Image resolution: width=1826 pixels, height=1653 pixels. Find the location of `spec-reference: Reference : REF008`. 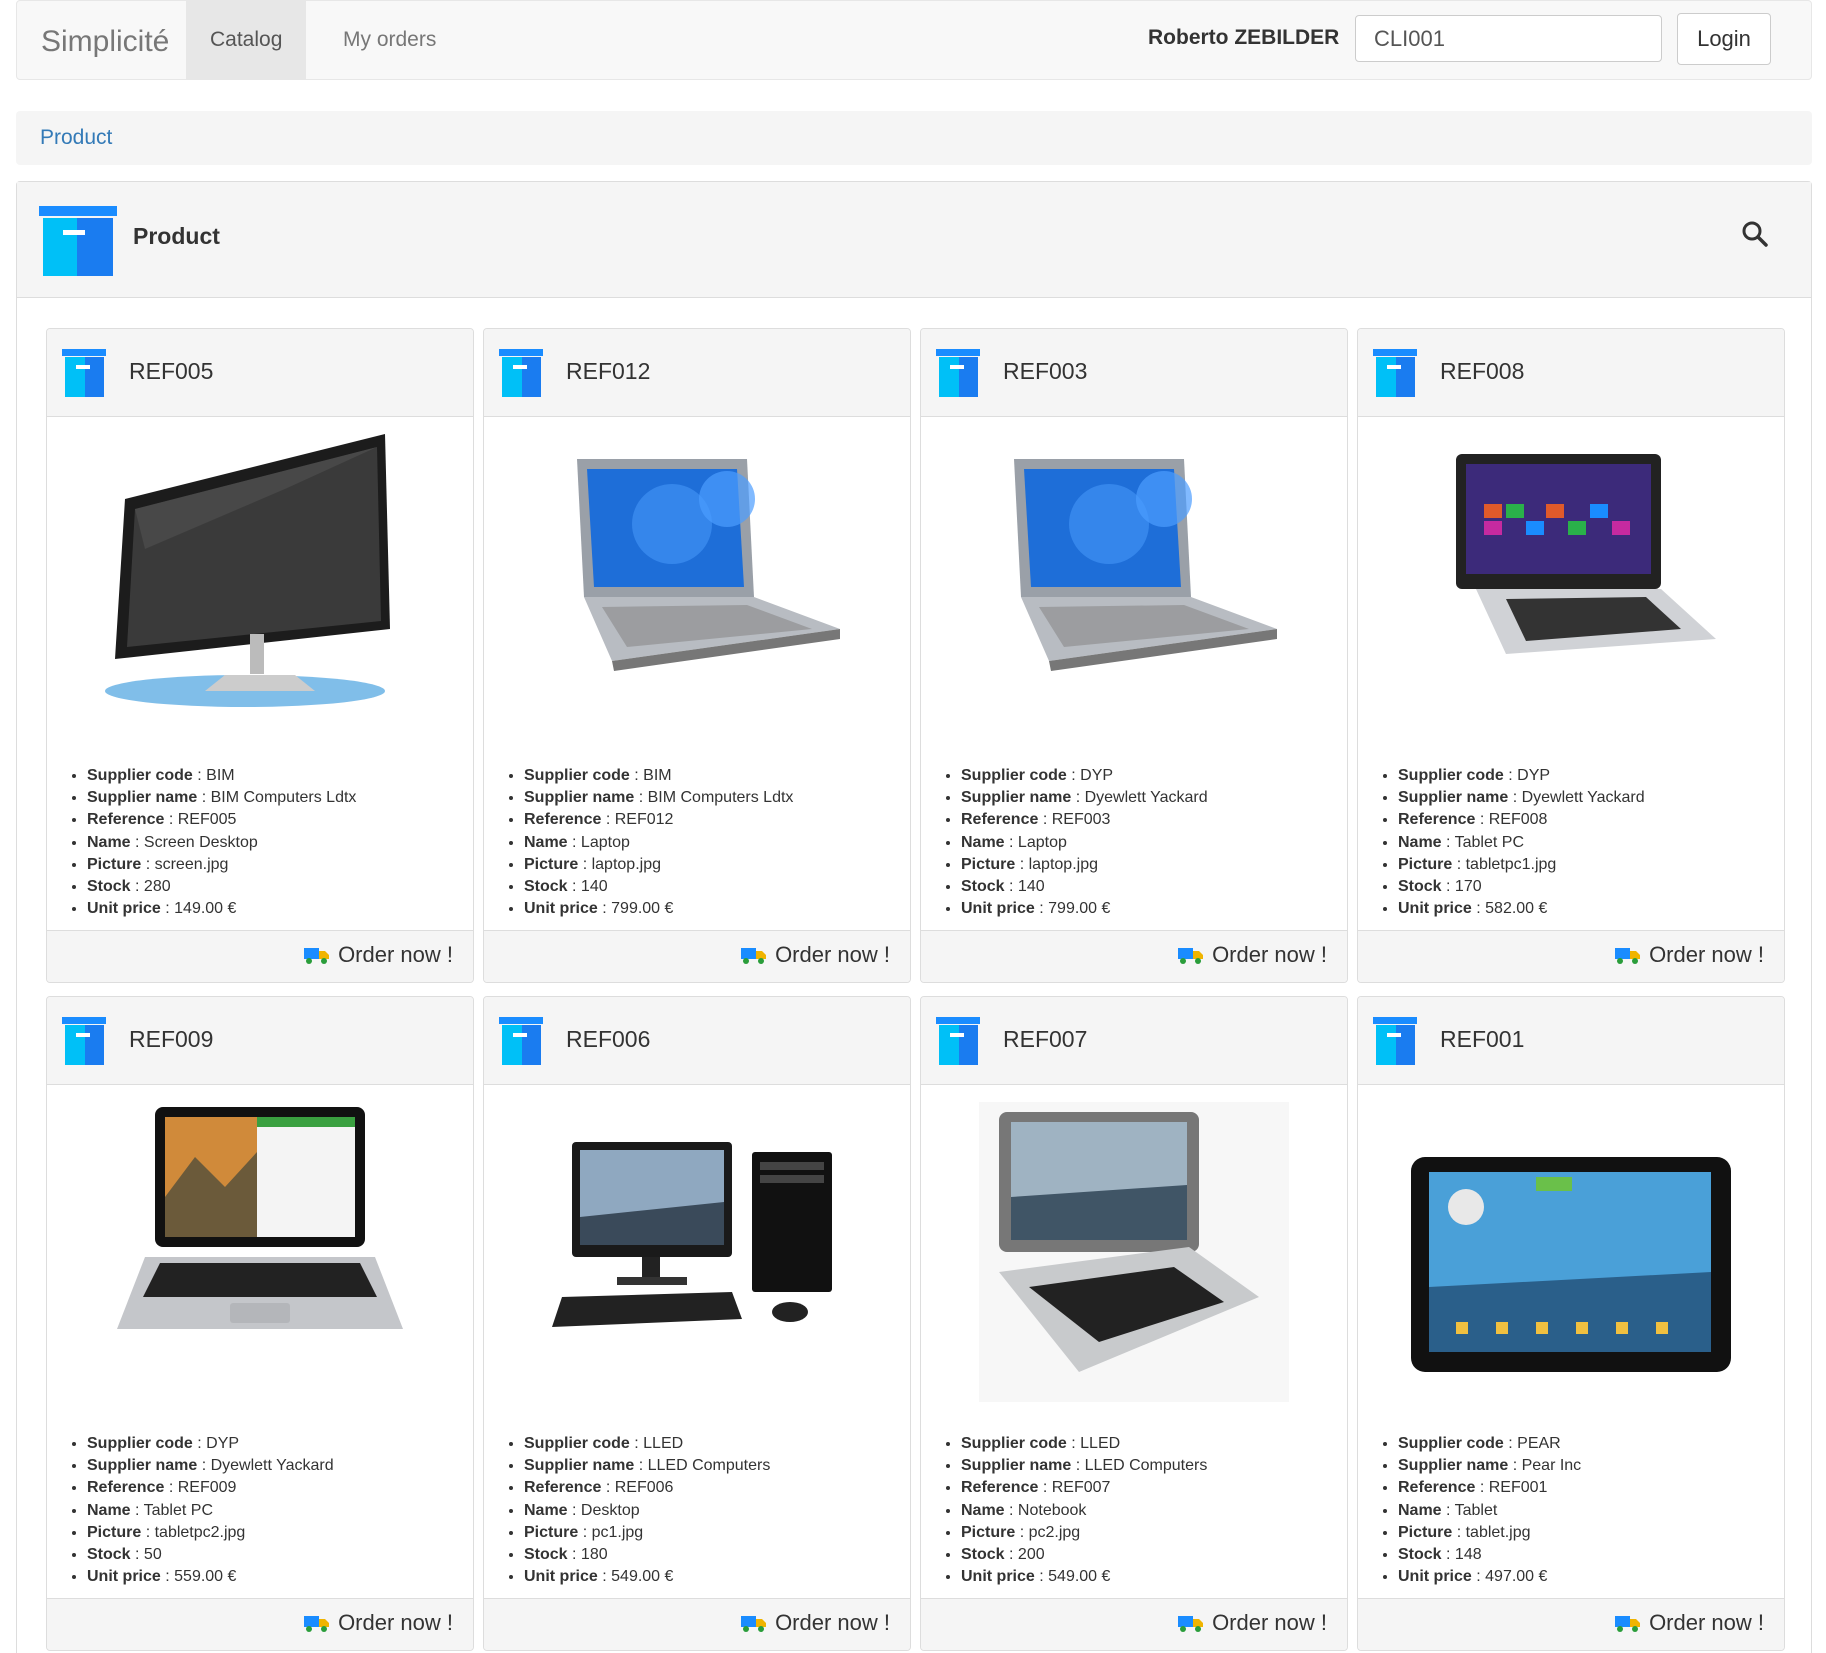

spec-reference: Reference : REF008 is located at coordinates (1521, 820).